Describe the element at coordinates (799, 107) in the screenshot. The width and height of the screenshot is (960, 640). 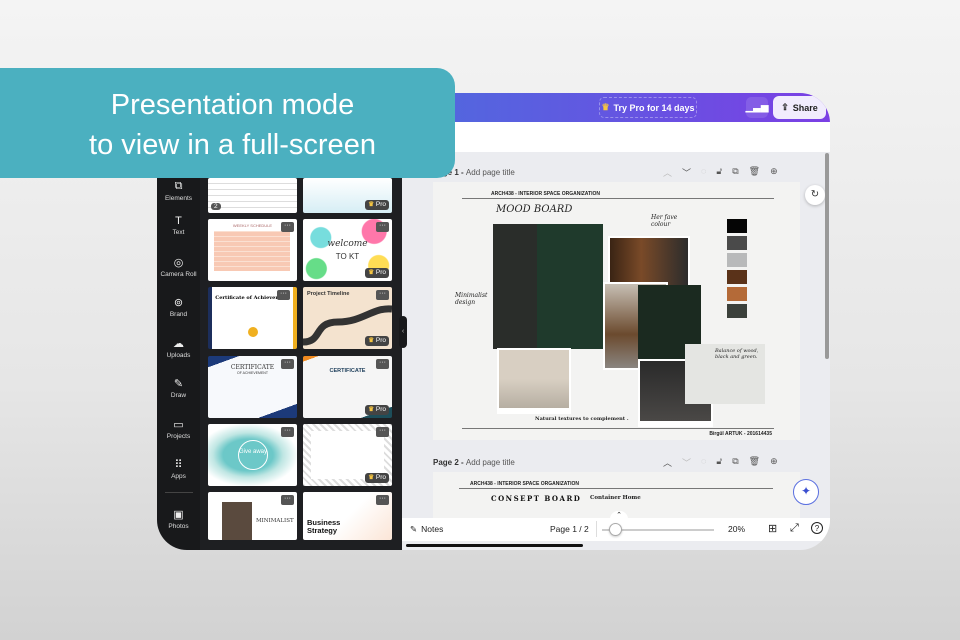
I see `share-button: ⇪ Share` at that location.